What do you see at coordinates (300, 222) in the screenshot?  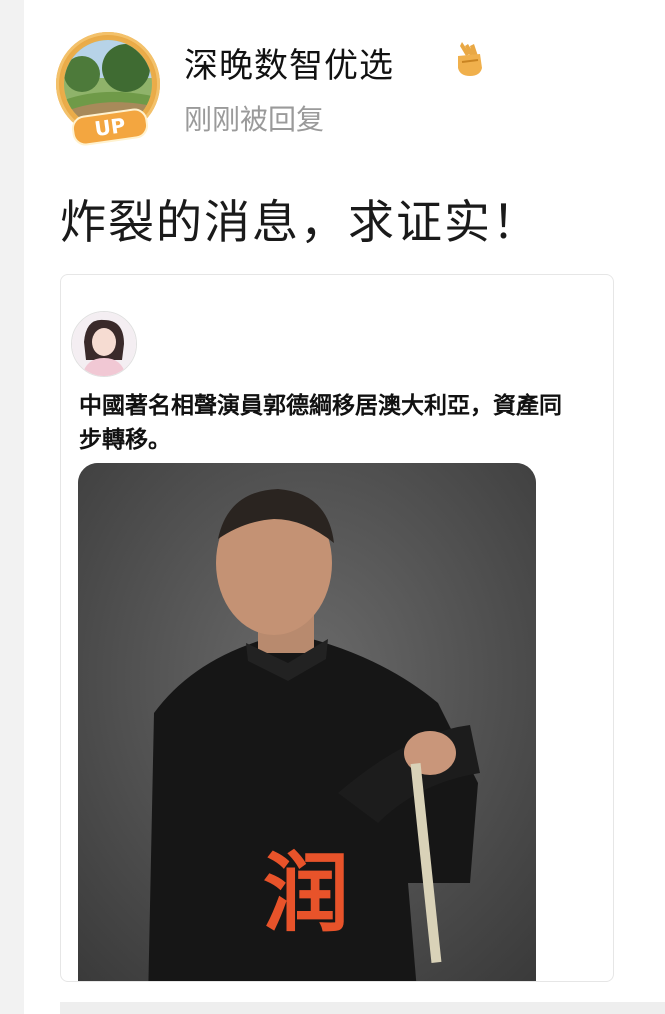 I see `post-body-text: 炸裂的消息，求证实！` at bounding box center [300, 222].